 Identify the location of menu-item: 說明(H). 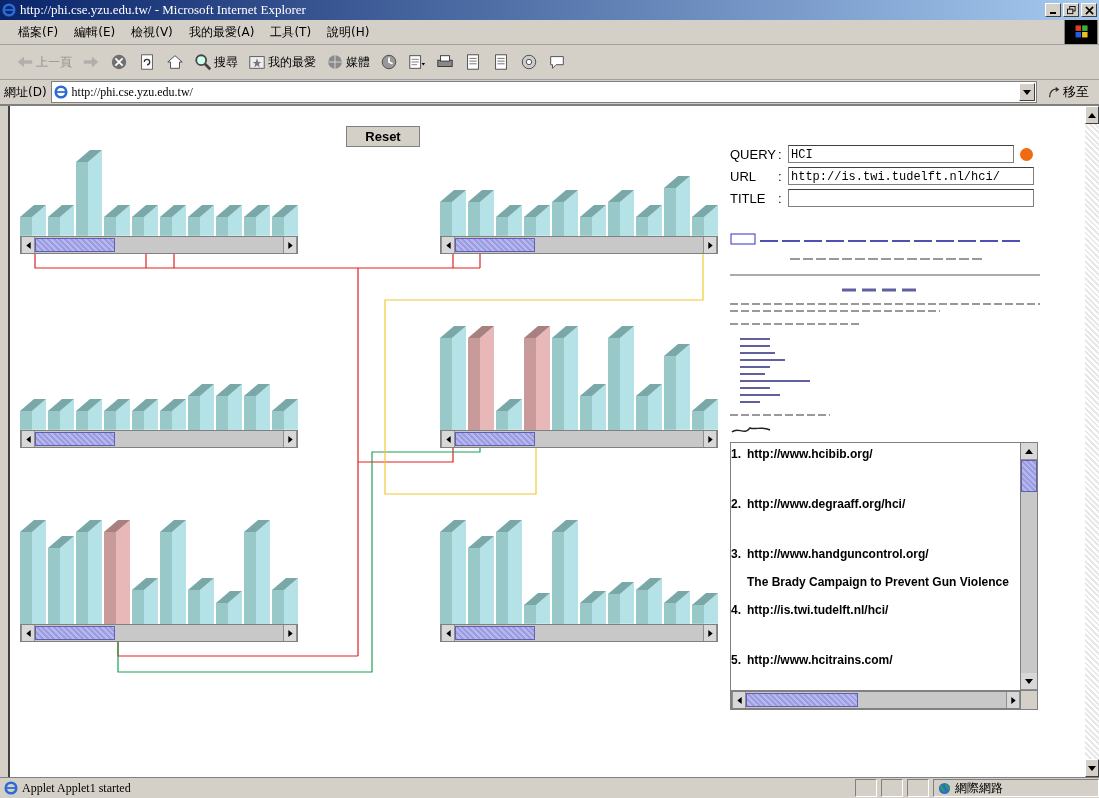
(348, 32).